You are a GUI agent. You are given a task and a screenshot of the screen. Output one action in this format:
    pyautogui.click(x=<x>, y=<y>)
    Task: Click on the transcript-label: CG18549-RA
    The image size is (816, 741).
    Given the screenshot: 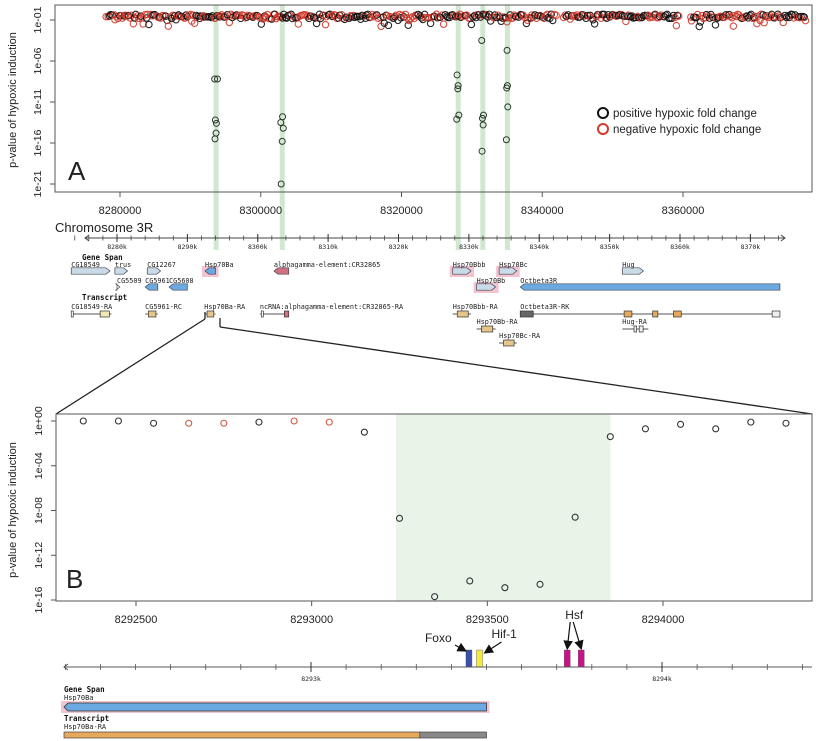 What is the action you would take?
    pyautogui.click(x=91, y=307)
    